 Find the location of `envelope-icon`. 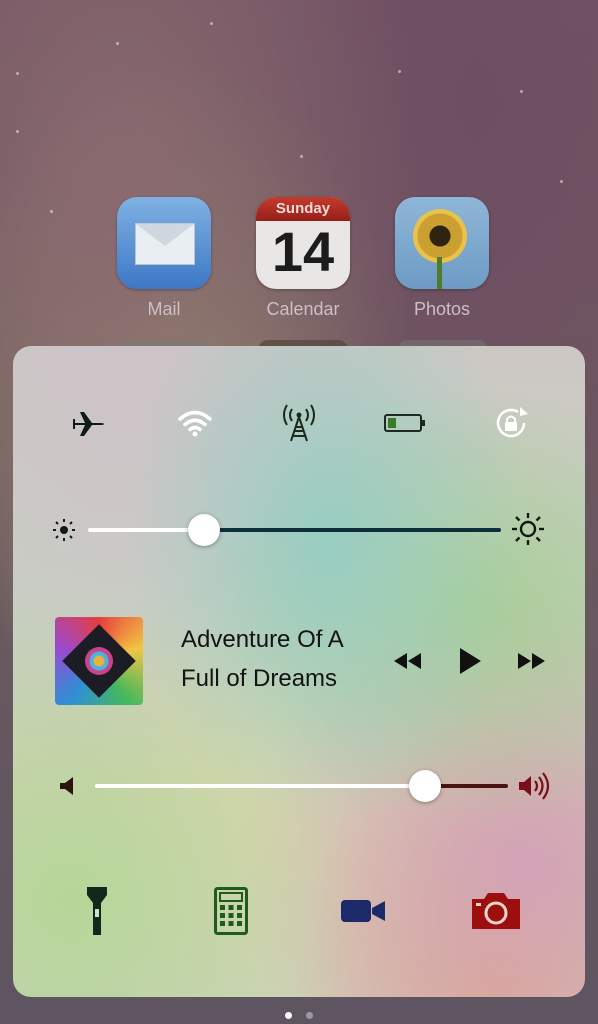

envelope-icon is located at coordinates (165, 244).